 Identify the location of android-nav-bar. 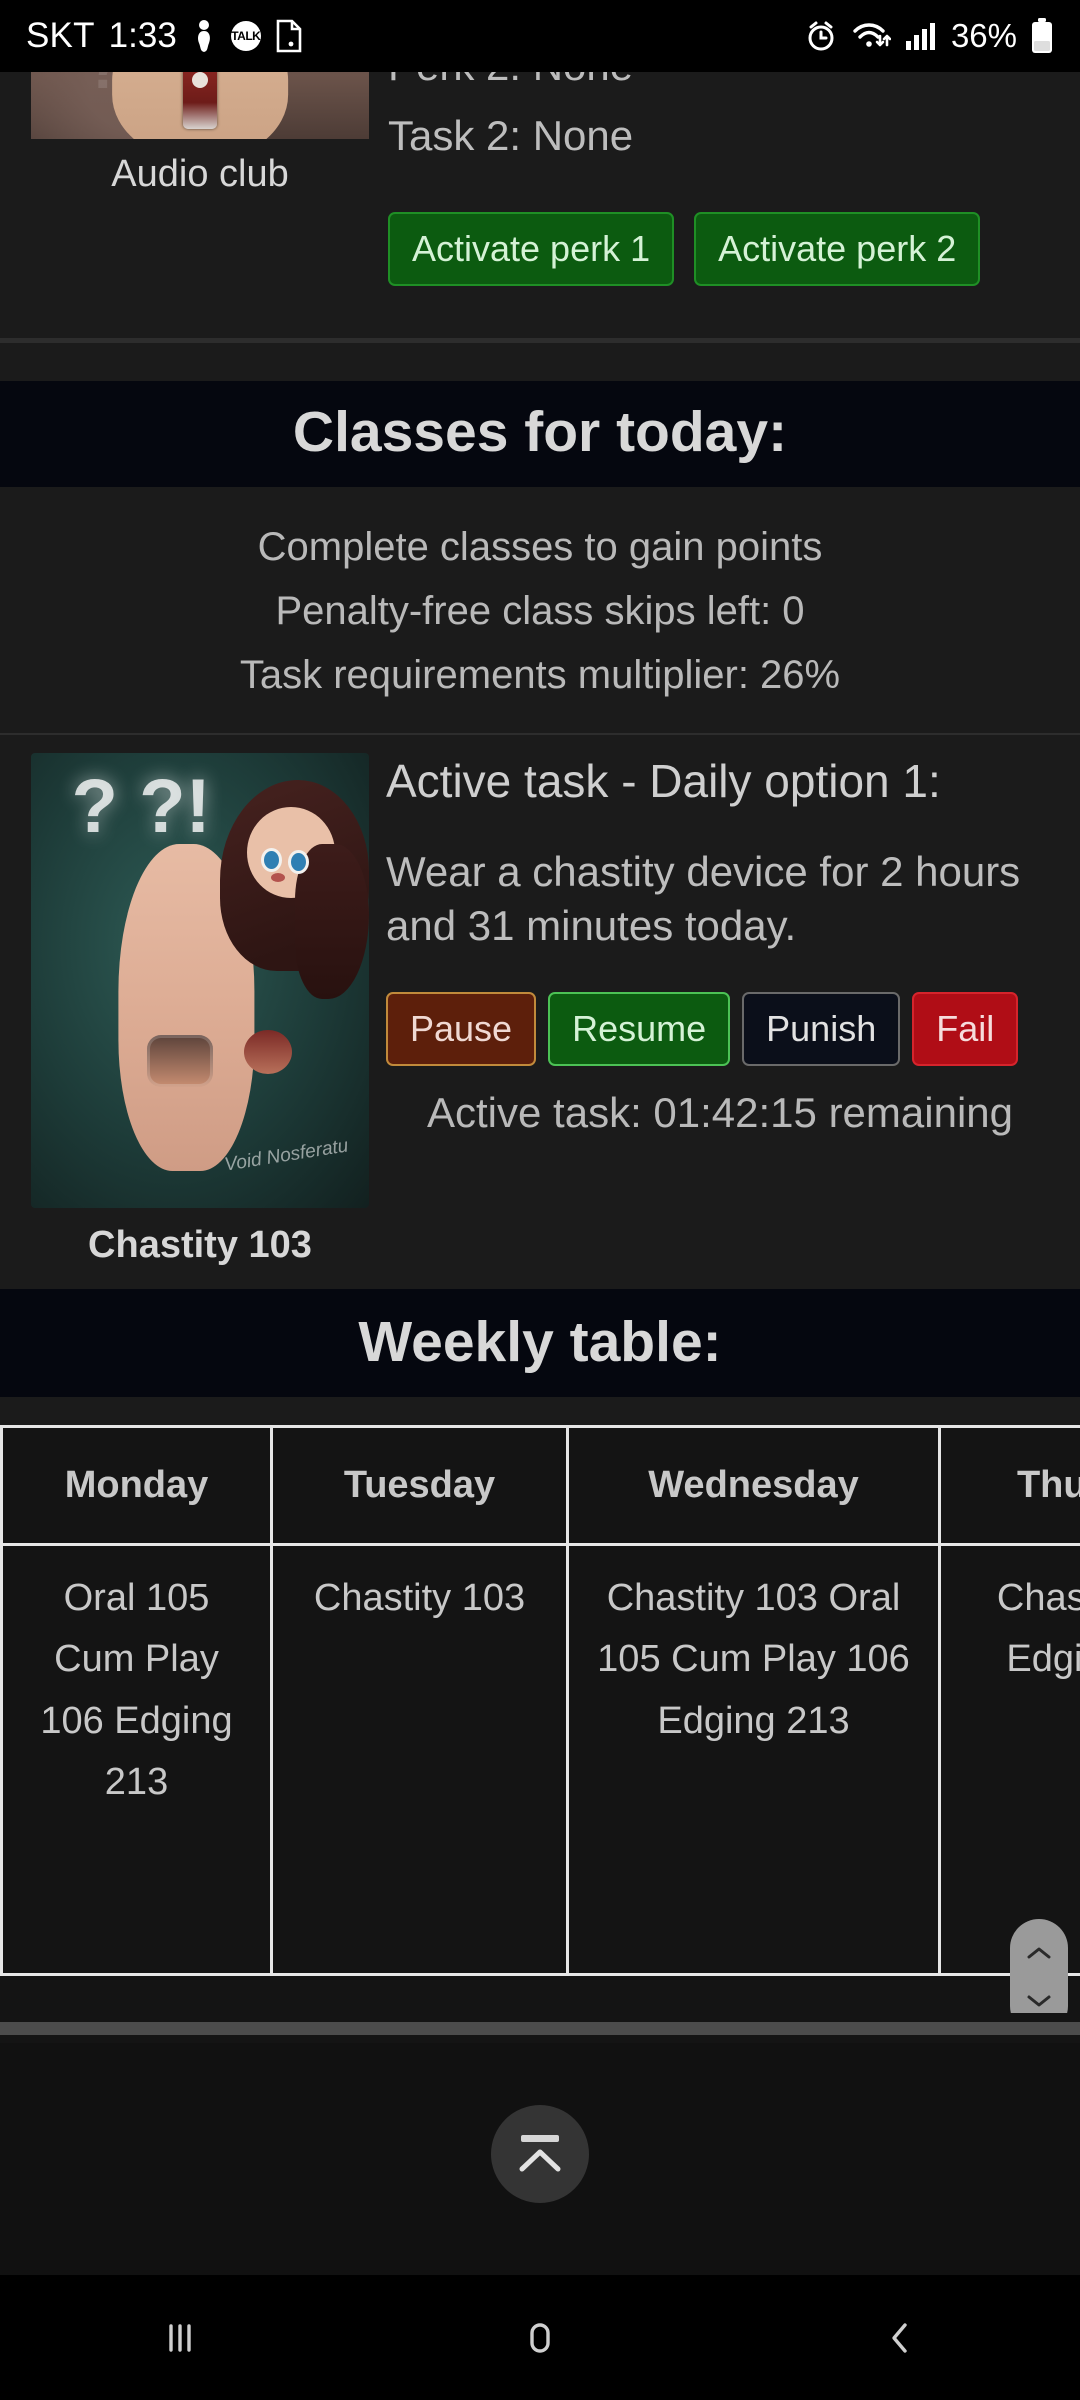
(540, 2337).